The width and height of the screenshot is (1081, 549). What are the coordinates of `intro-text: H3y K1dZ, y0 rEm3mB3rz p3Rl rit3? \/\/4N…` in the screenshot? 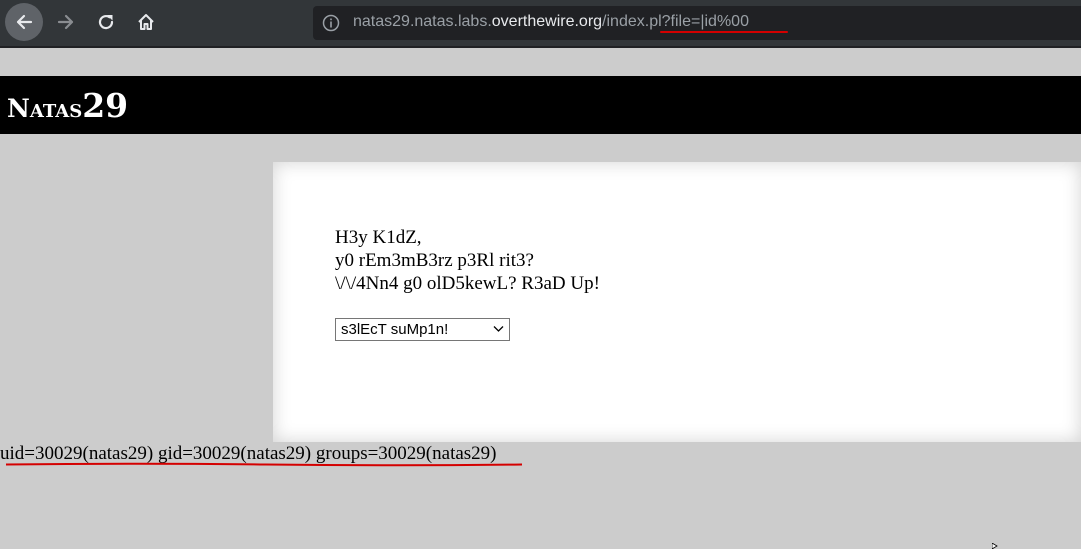 It's located at (467, 260).